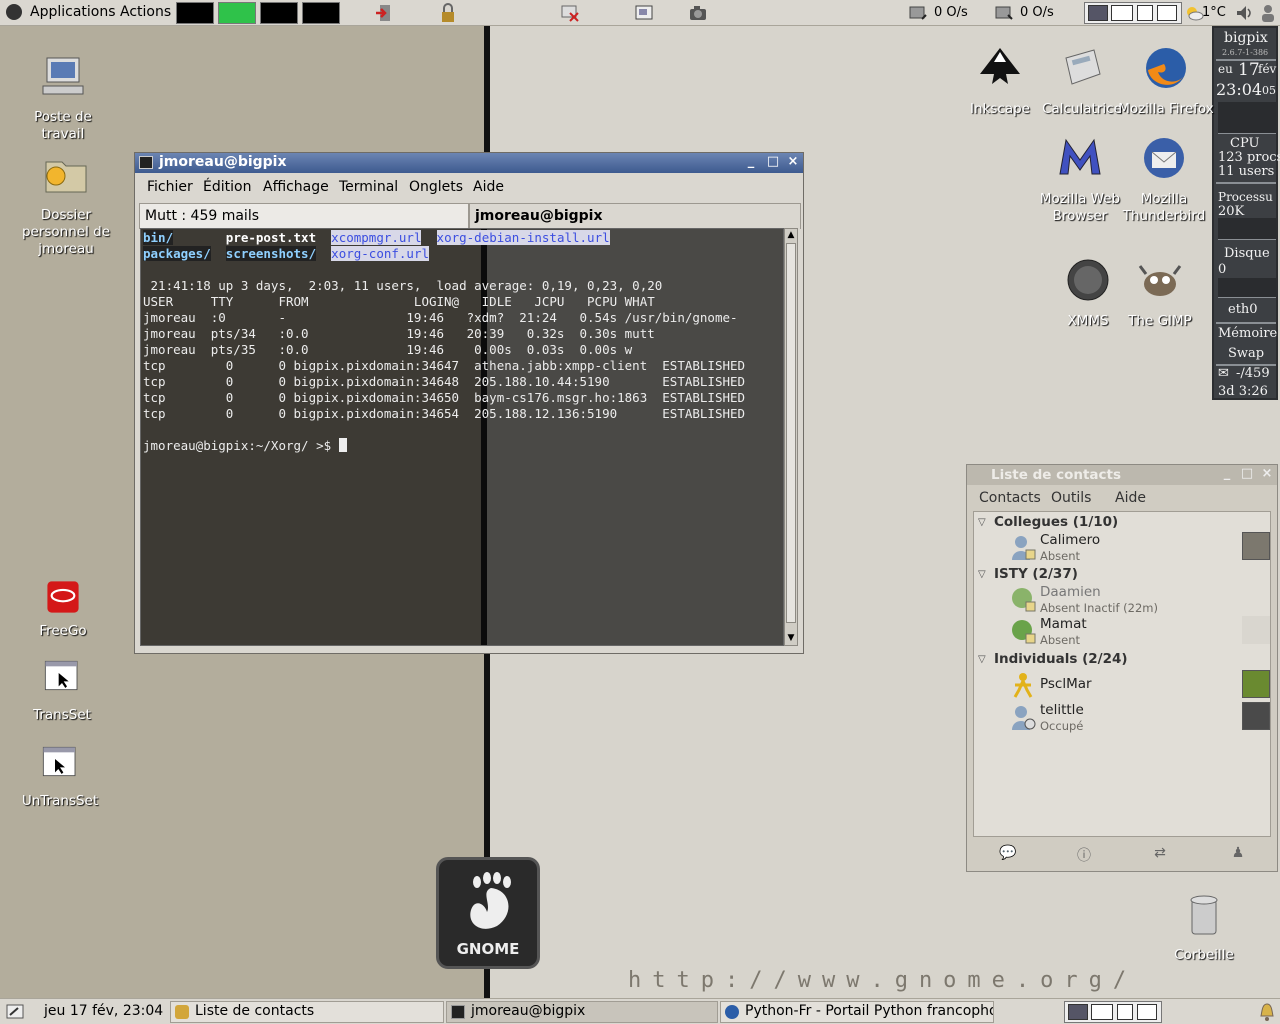  I want to click on terminal-titlebar: jmoreau@bigpix _ □ ×, so click(469, 163).